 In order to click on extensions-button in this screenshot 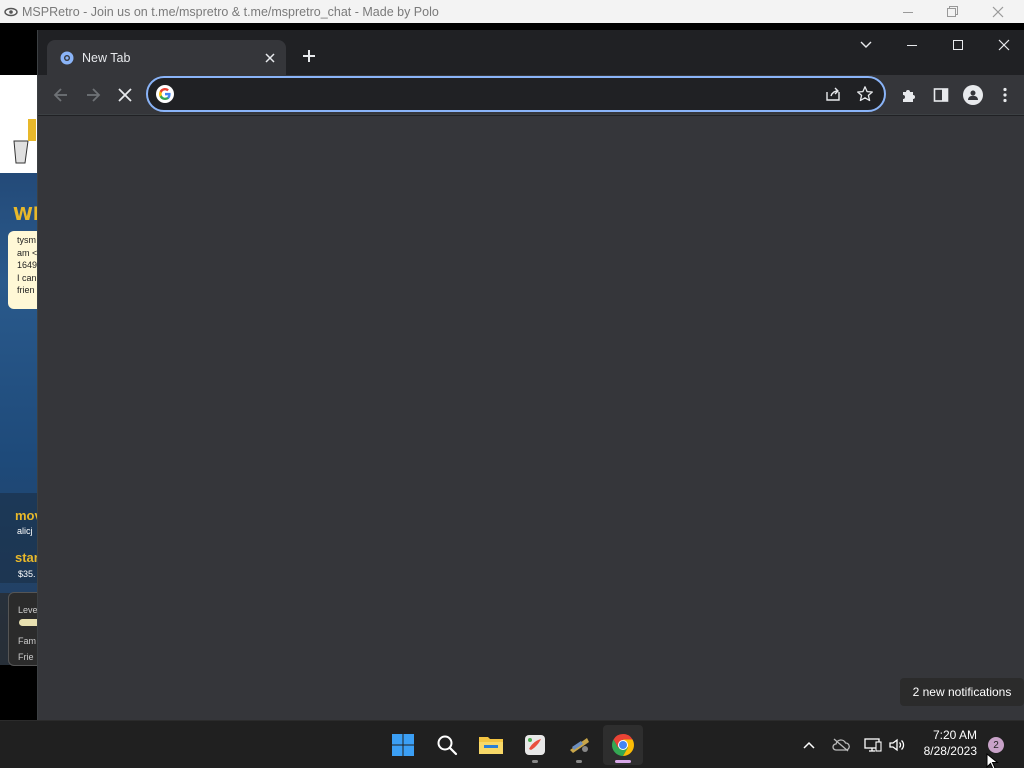, I will do `click(909, 95)`.